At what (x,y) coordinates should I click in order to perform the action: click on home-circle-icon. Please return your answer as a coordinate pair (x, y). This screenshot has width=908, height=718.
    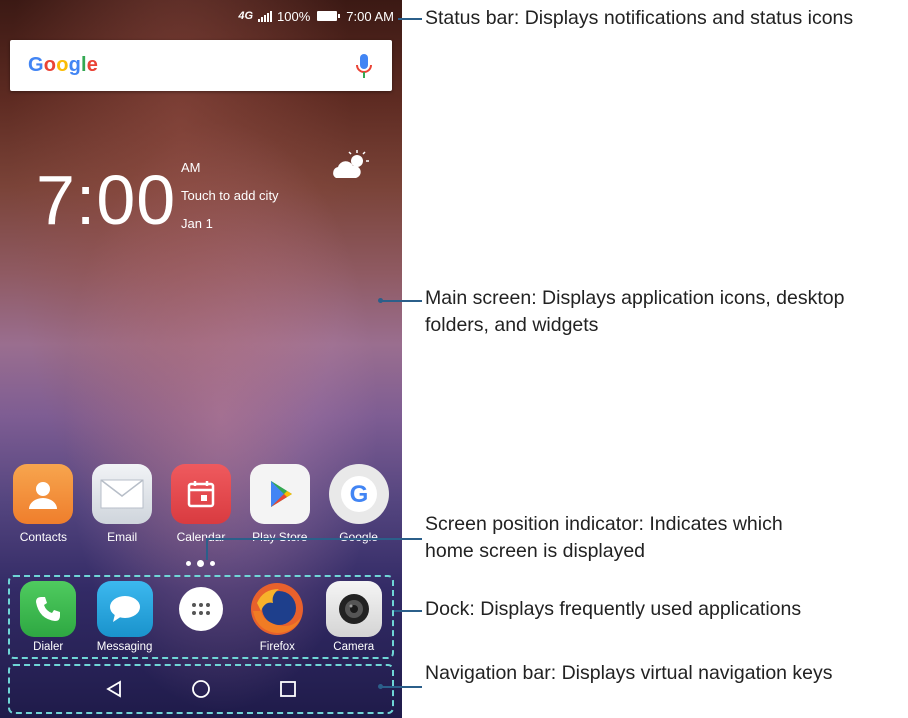
    Looking at the image, I should click on (201, 689).